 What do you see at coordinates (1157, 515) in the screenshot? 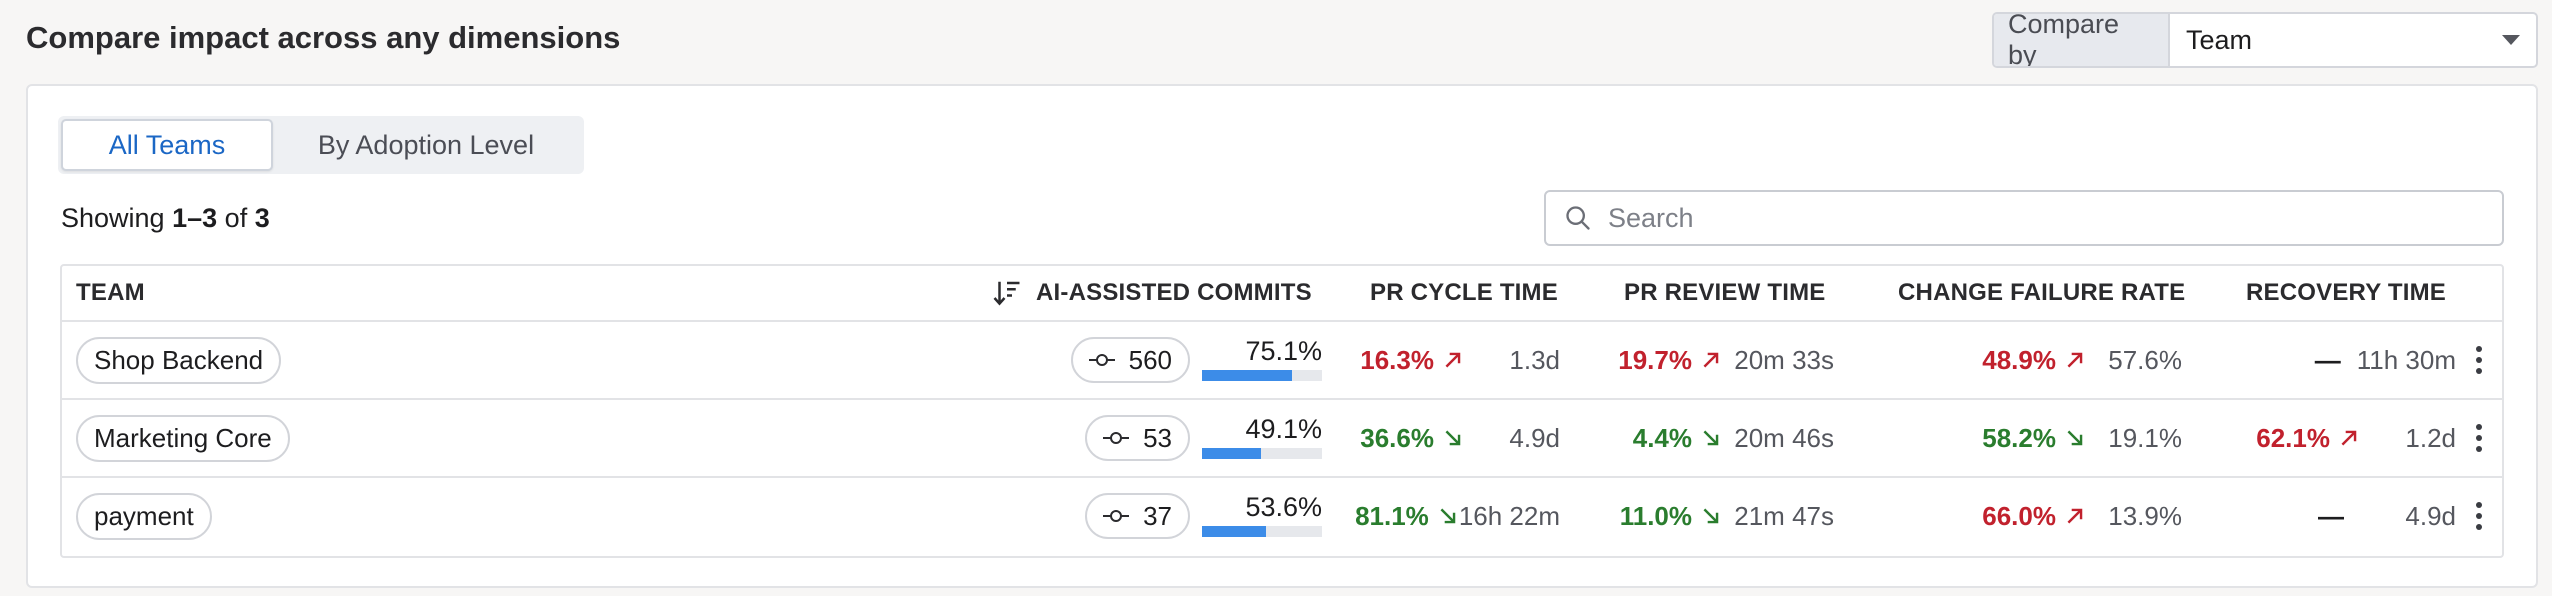
I see `commit-count: 37` at bounding box center [1157, 515].